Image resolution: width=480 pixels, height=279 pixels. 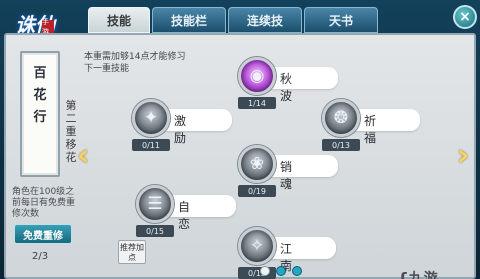 I want to click on skill-book-icon: ☰, so click(x=155, y=204).